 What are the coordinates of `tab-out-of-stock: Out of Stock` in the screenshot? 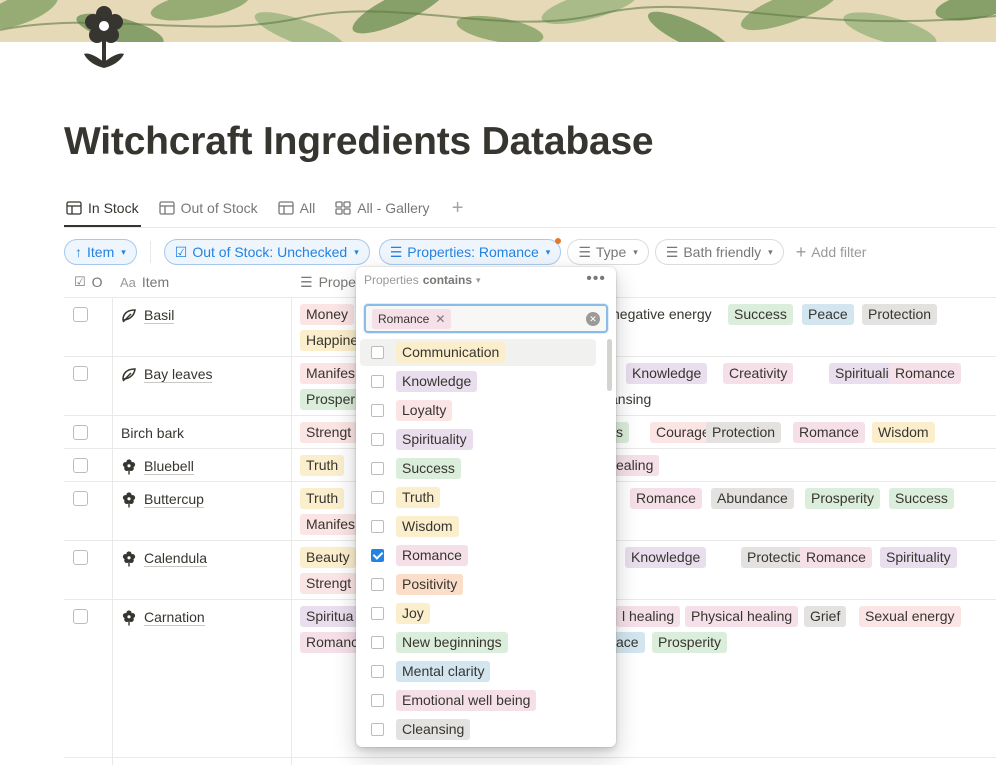 It's located at (208, 208).